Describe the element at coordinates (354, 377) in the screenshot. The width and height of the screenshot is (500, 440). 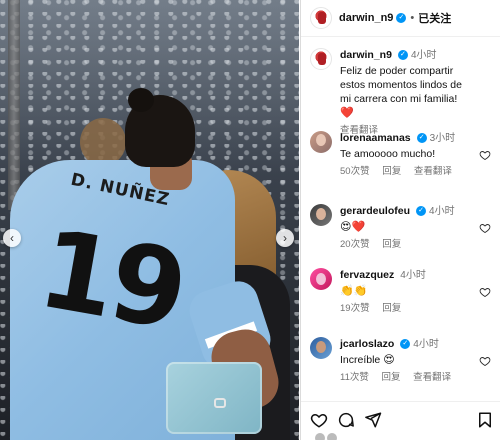
I see `comment-likes: 11次赞` at that location.